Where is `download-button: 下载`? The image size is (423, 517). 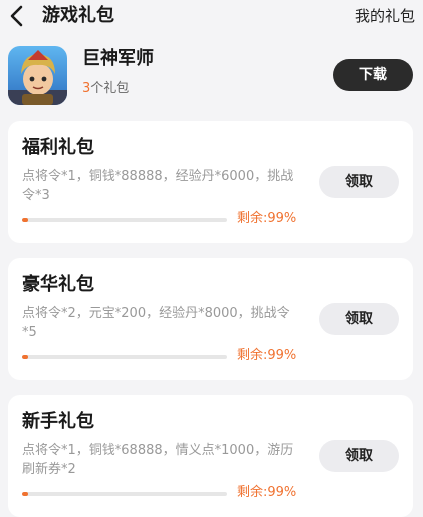 download-button: 下载 is located at coordinates (373, 75).